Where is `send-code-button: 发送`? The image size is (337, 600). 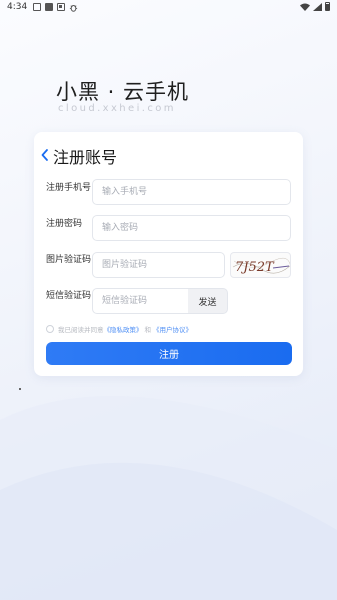
send-code-button: 发送 is located at coordinates (208, 301).